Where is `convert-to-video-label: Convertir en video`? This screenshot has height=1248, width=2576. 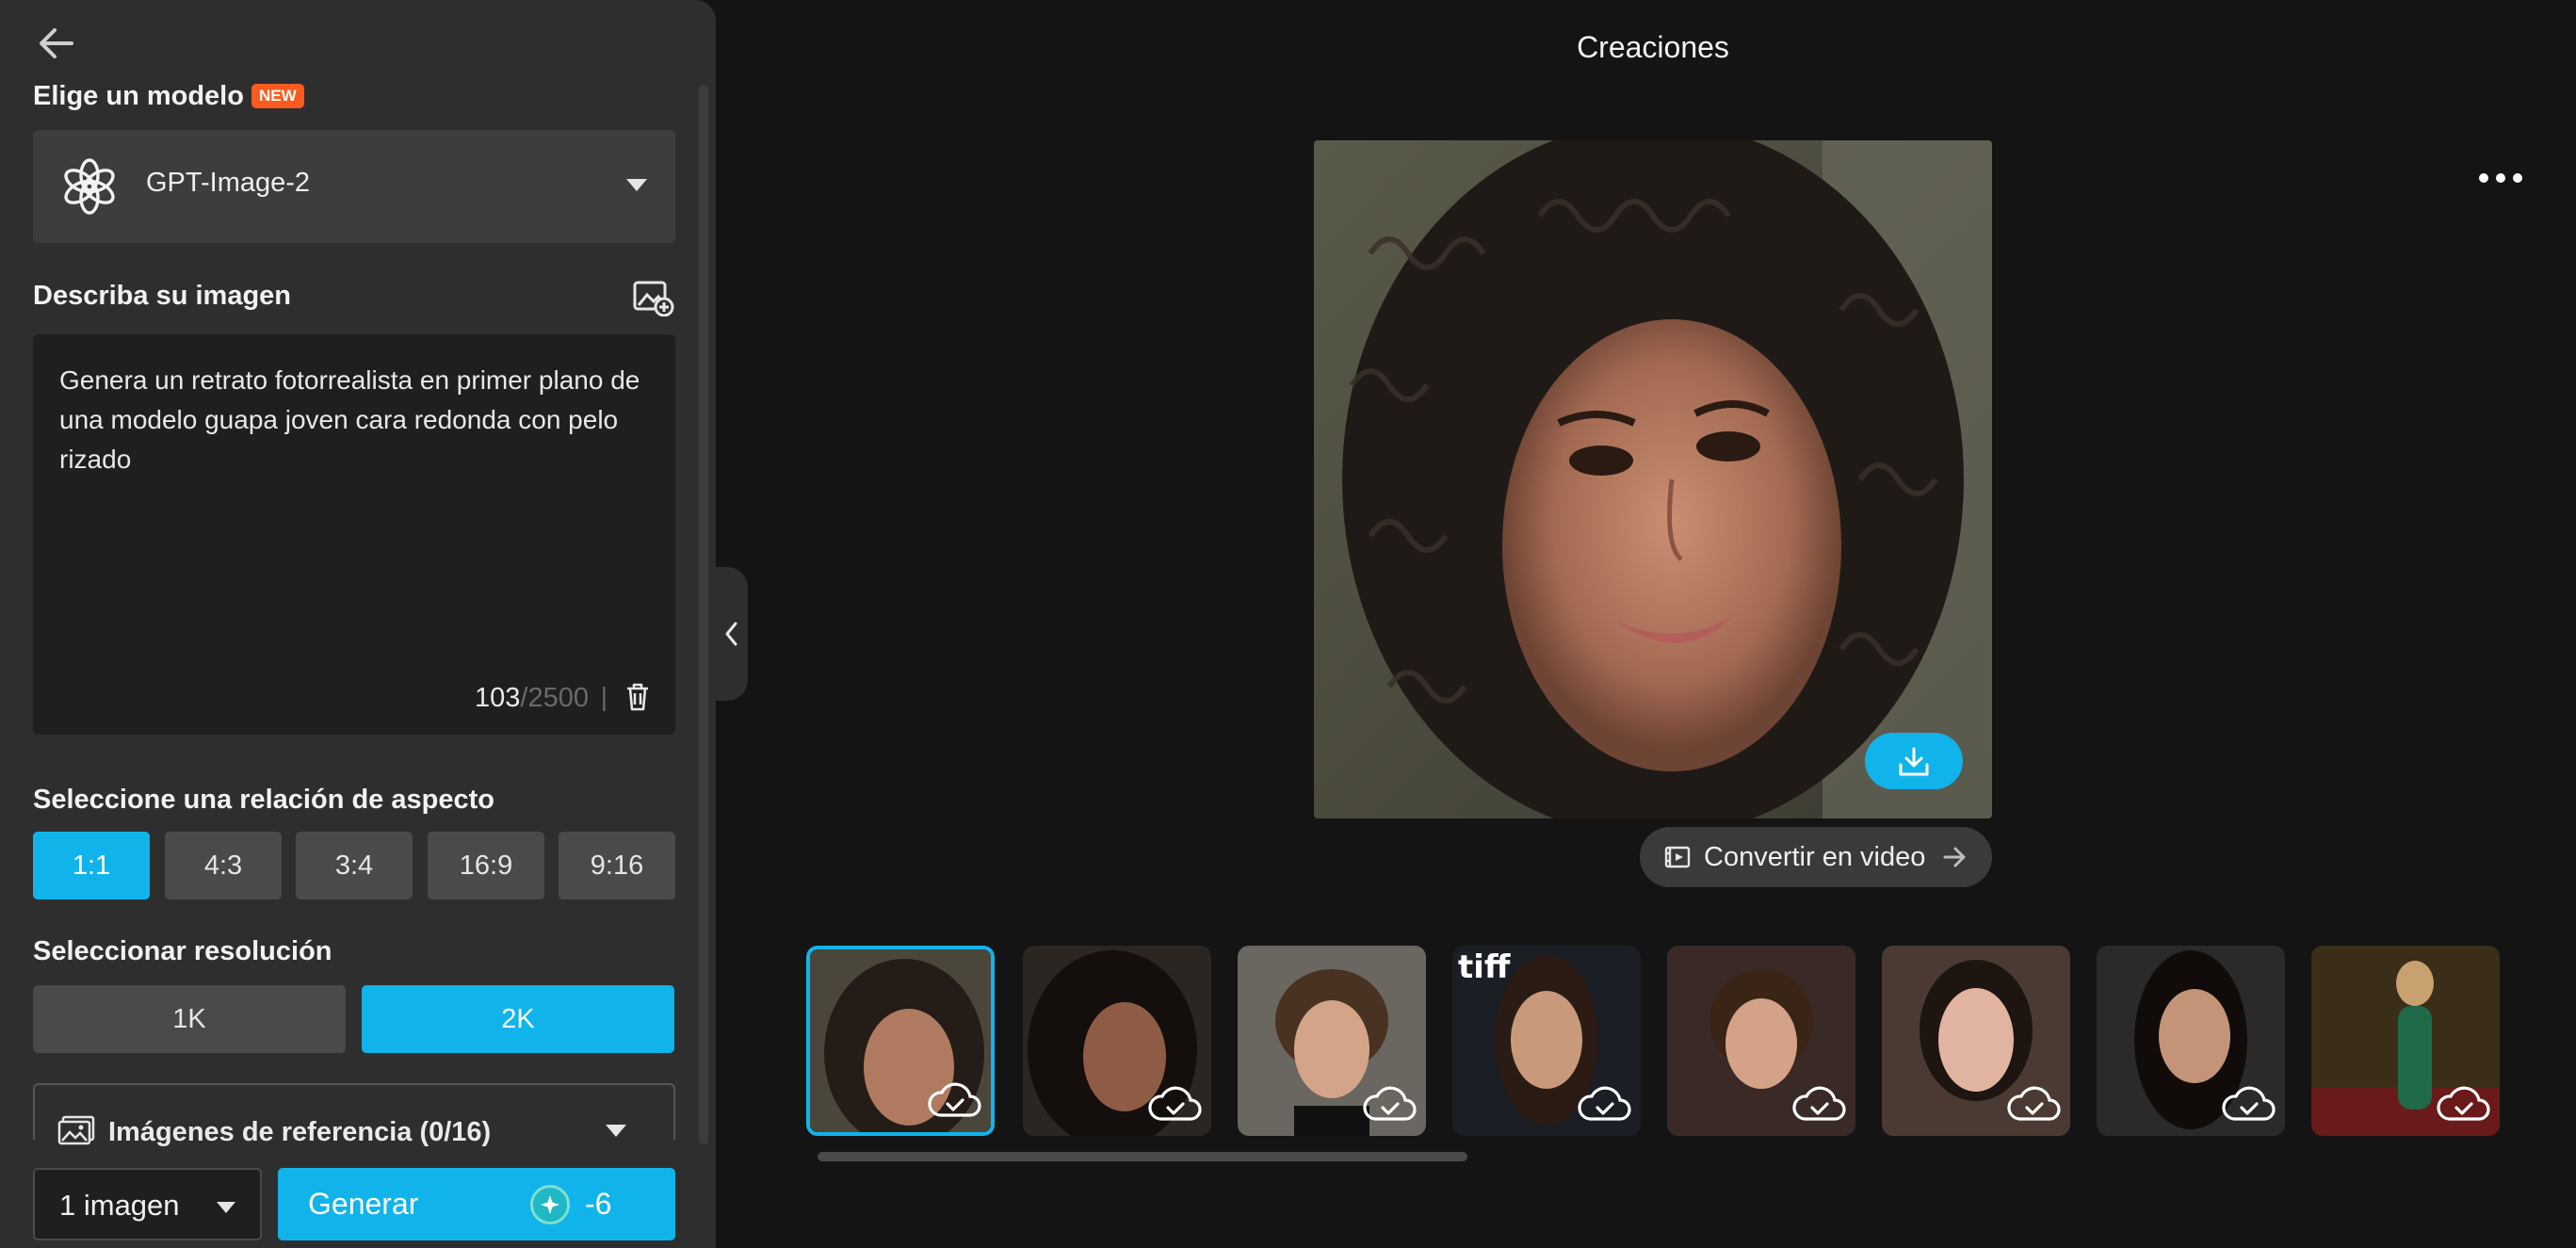 convert-to-video-label: Convertir en video is located at coordinates (1815, 857).